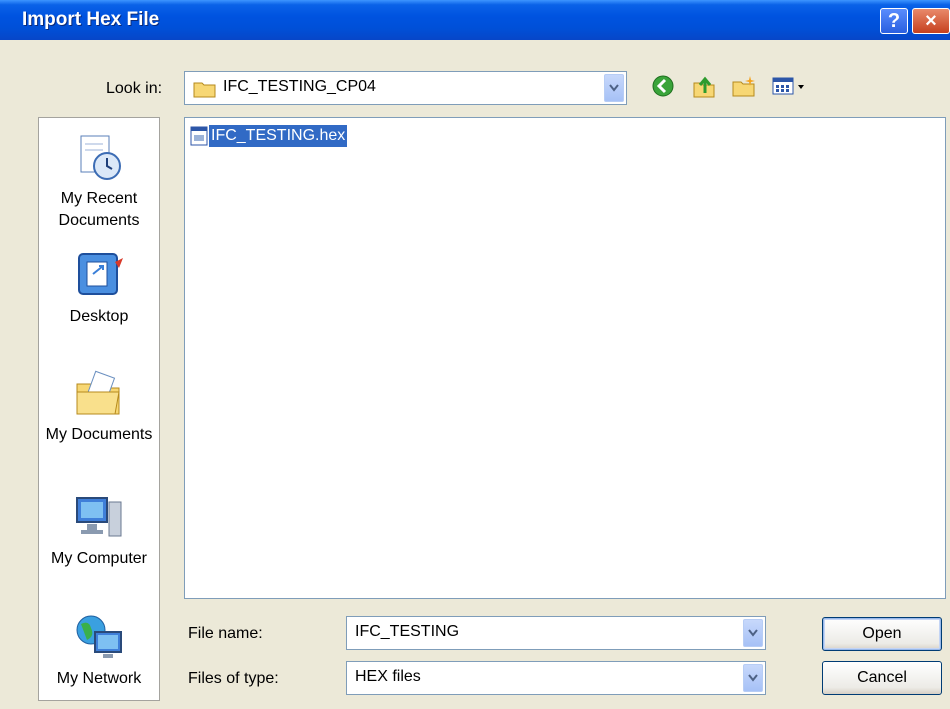 The width and height of the screenshot is (950, 709). Describe the element at coordinates (790, 86) in the screenshot. I see `view-menu-icon` at that location.